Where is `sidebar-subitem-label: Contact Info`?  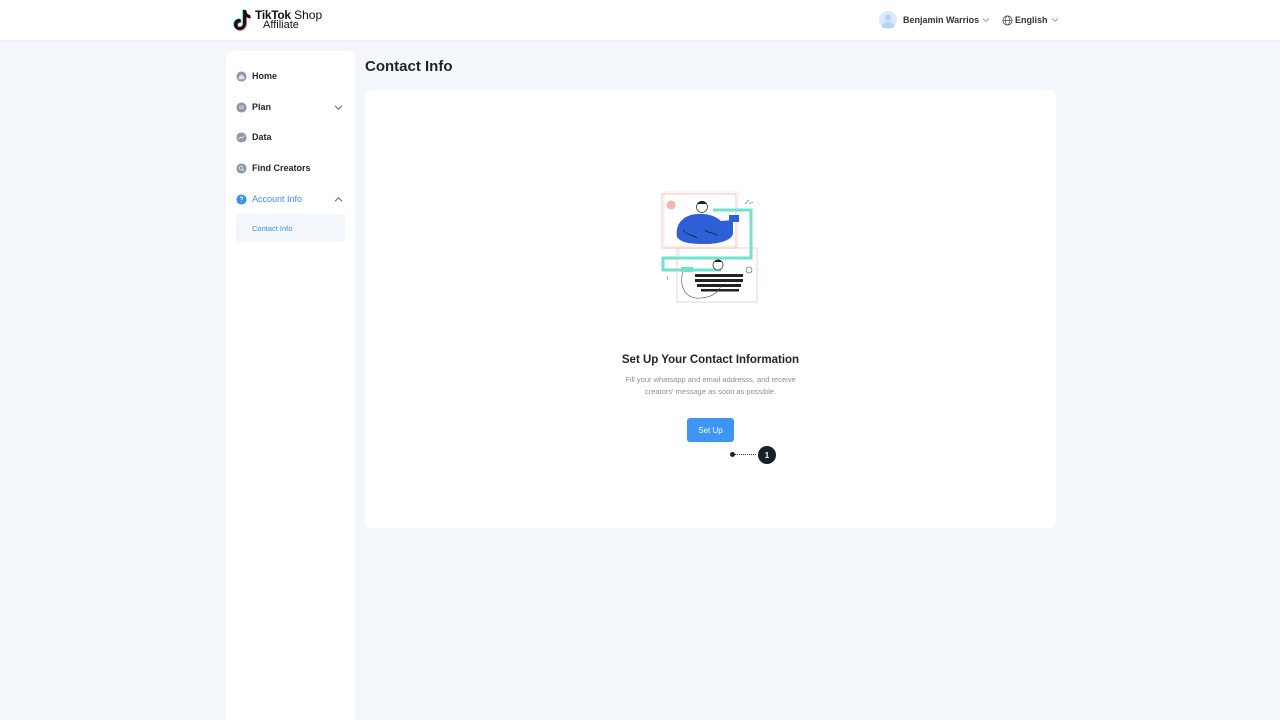 sidebar-subitem-label: Contact Info is located at coordinates (272, 228).